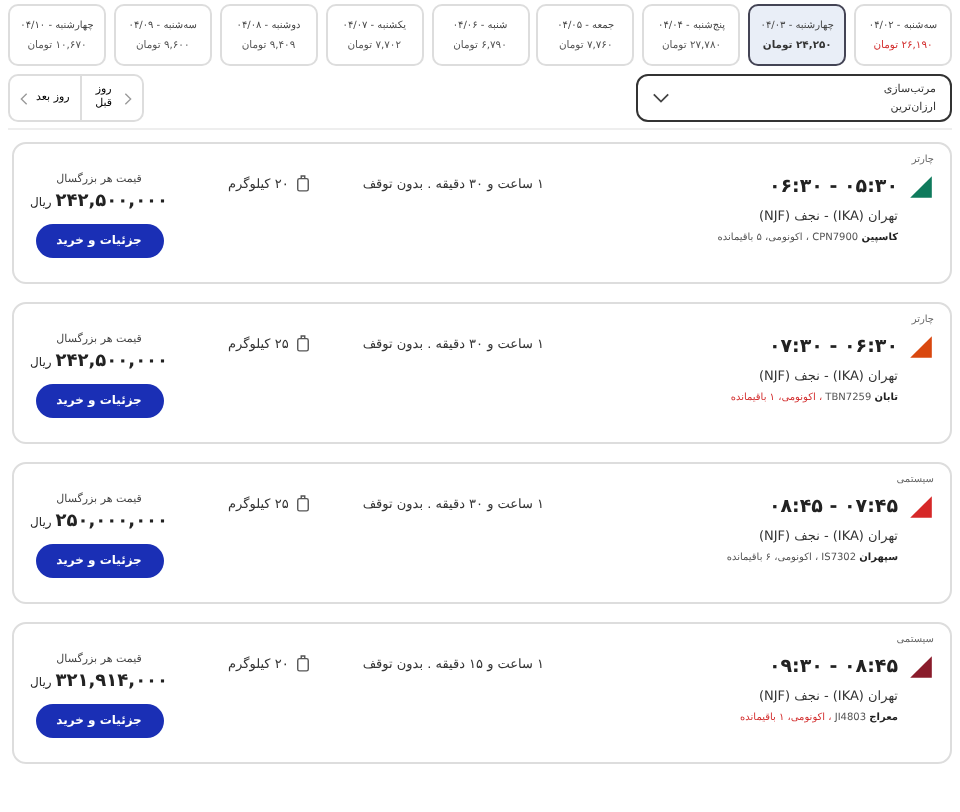  What do you see at coordinates (833, 187) in the screenshot?
I see `flight-times: ۰۵:۳۰ - ۰۶:۳۰` at bounding box center [833, 187].